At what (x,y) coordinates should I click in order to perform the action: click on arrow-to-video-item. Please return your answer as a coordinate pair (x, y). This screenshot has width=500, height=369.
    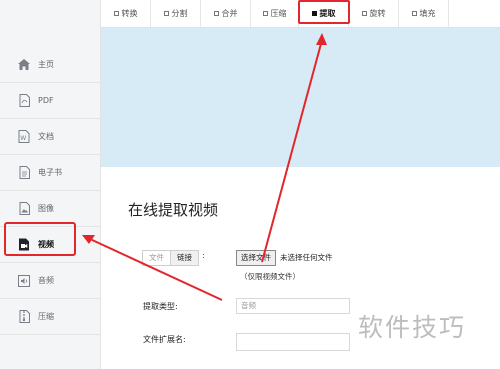
    Looking at the image, I should click on (156, 269).